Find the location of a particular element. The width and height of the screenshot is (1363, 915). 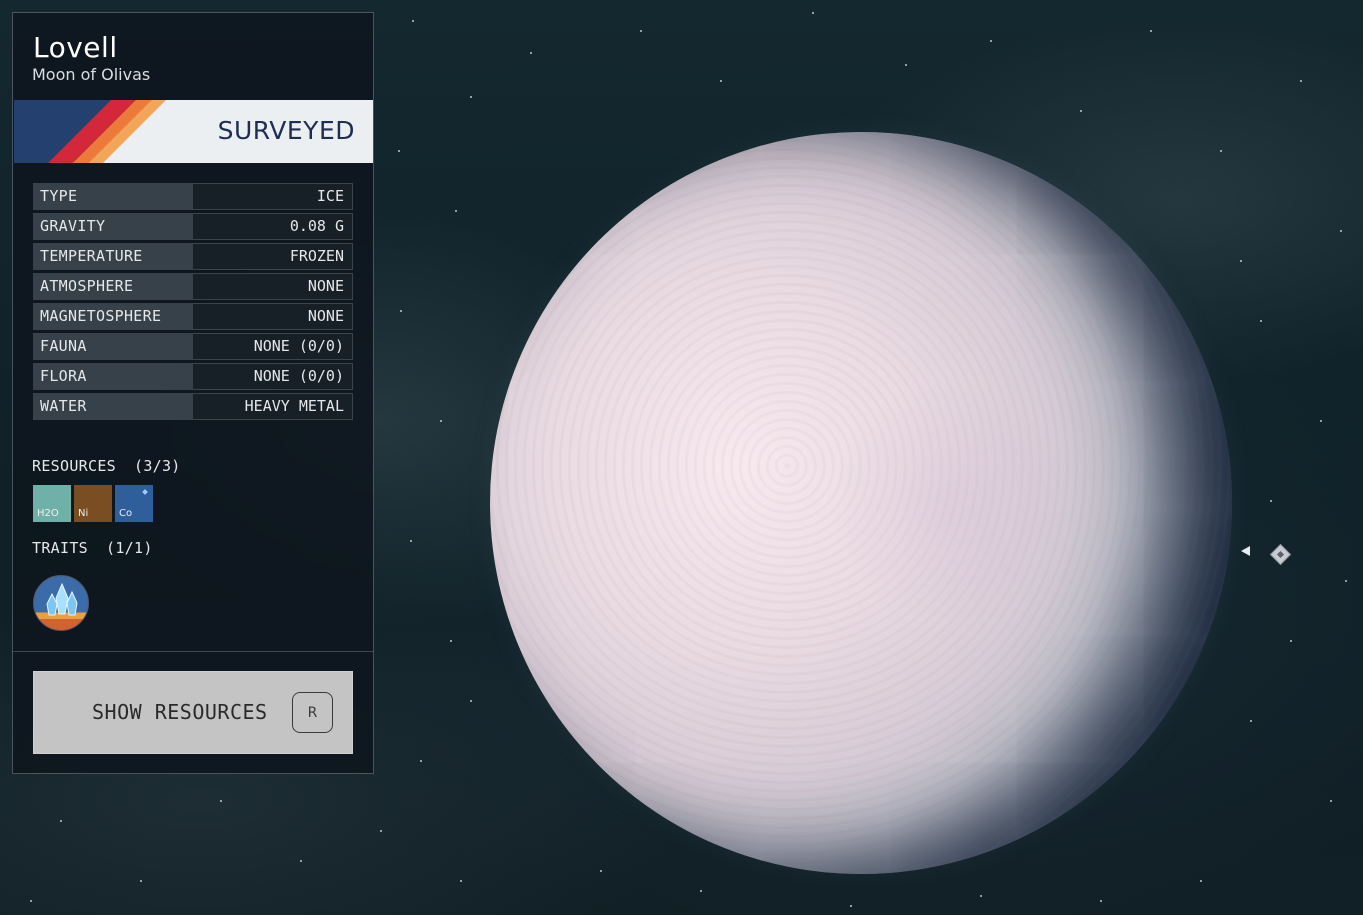

stat-value: 0.08 G is located at coordinates (273, 226).